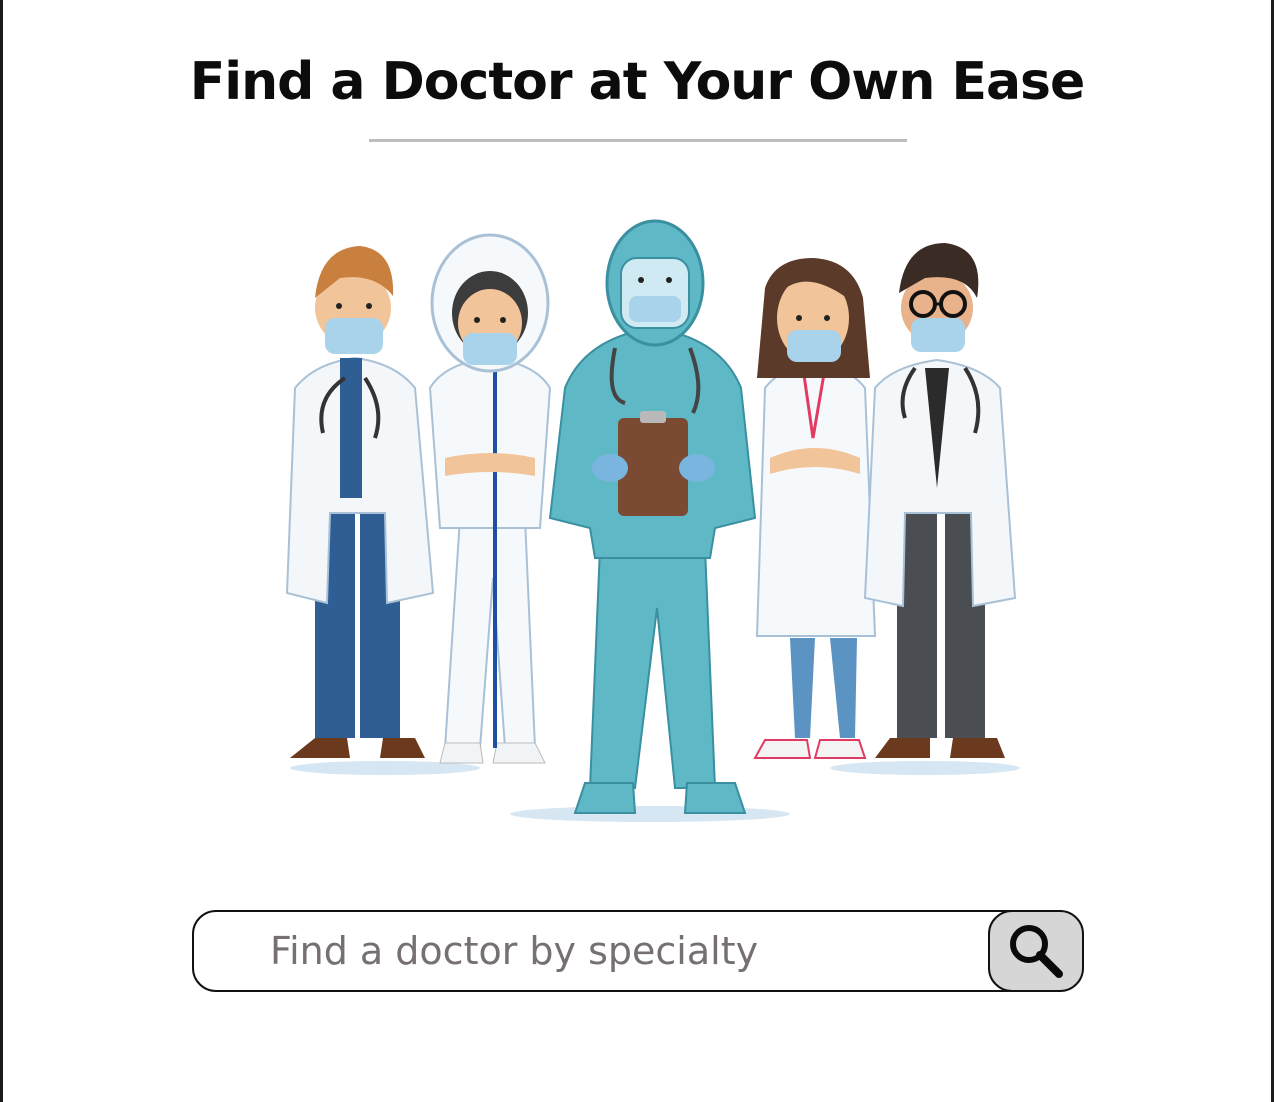 The width and height of the screenshot is (1274, 1102). What do you see at coordinates (637, 82) in the screenshot?
I see `page-title: Find a Doctor at Your Own Ease` at bounding box center [637, 82].